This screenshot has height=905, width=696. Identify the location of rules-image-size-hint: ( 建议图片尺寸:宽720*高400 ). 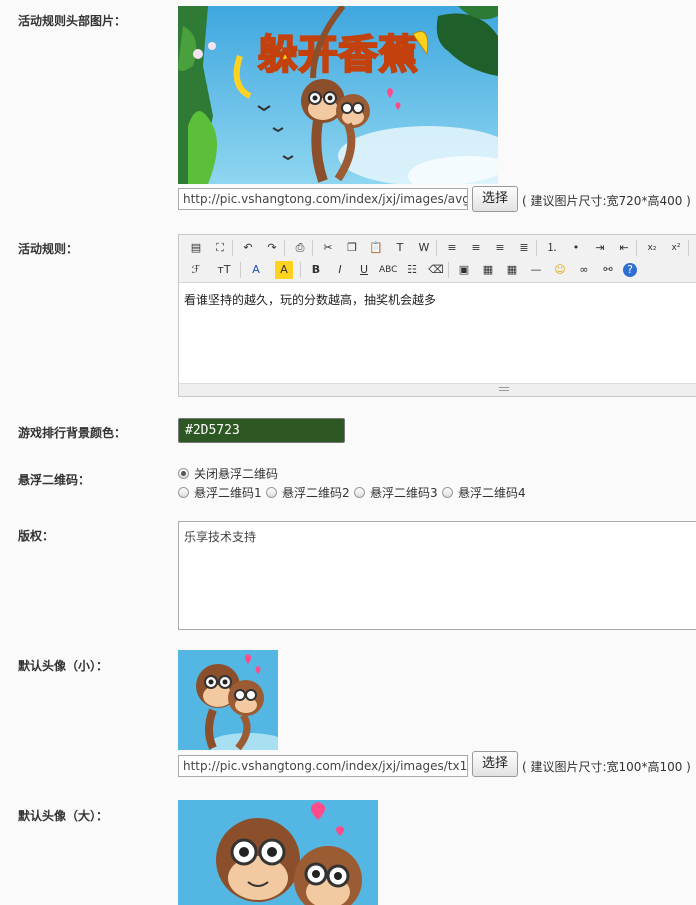
(606, 201).